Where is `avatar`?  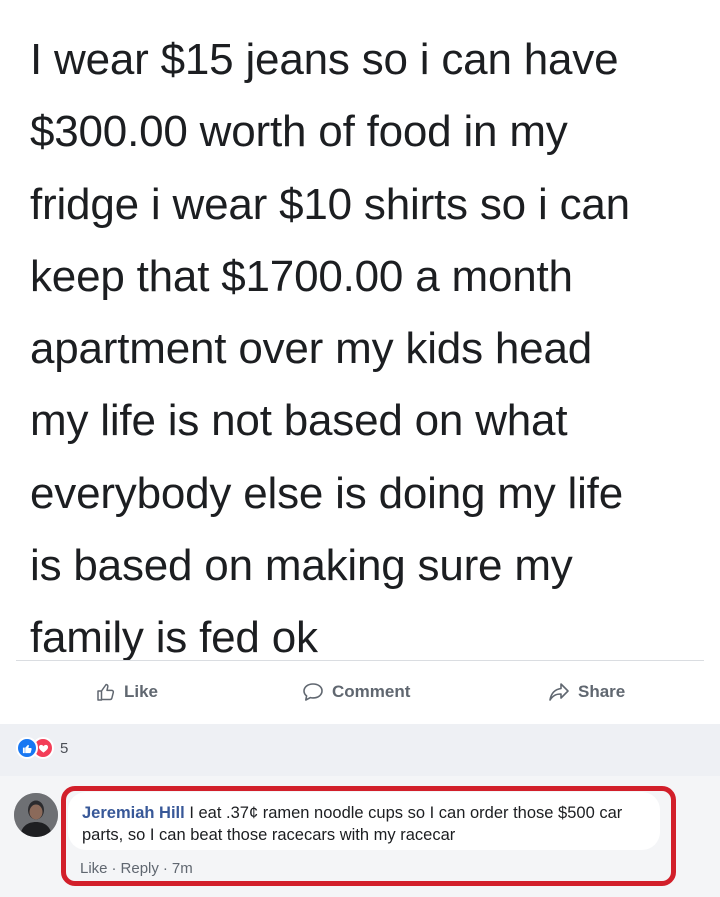
avatar is located at coordinates (36, 815).